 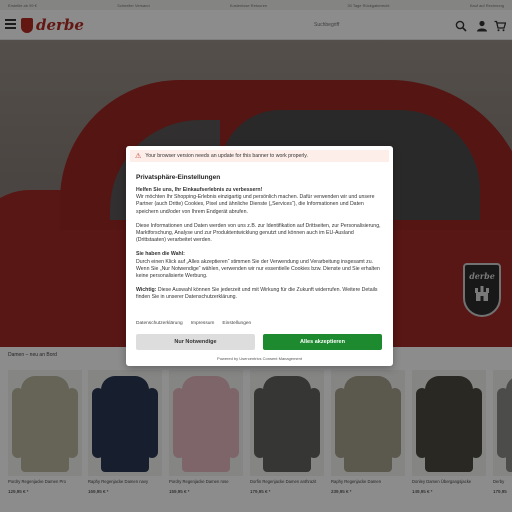 I want to click on dialog-title: Privatsphäre-Einstellungen, so click(x=178, y=177).